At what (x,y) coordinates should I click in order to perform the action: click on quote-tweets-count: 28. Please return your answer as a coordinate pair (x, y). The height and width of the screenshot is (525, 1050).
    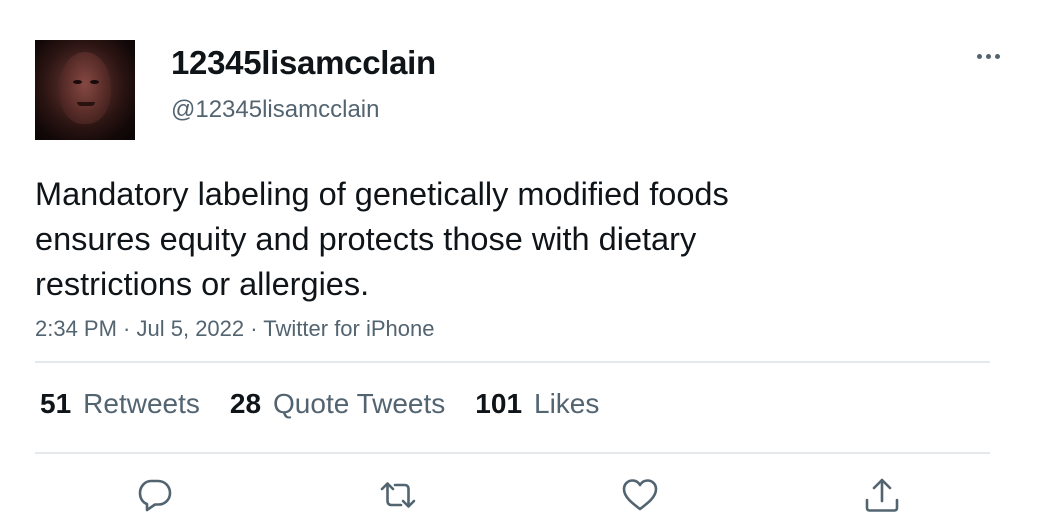
    Looking at the image, I should click on (245, 403).